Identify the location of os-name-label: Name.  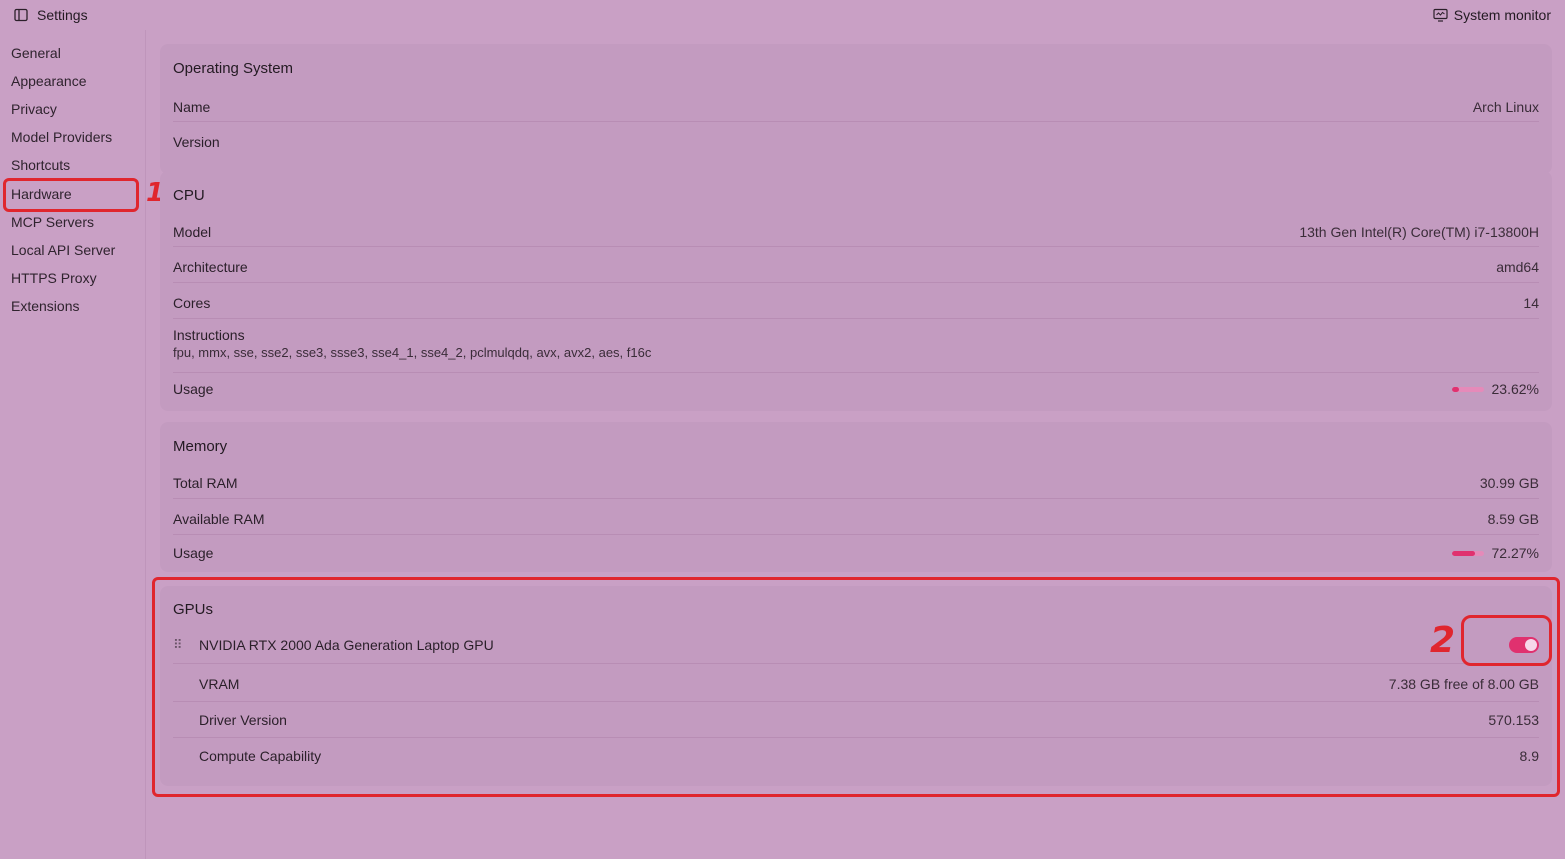
(192, 106).